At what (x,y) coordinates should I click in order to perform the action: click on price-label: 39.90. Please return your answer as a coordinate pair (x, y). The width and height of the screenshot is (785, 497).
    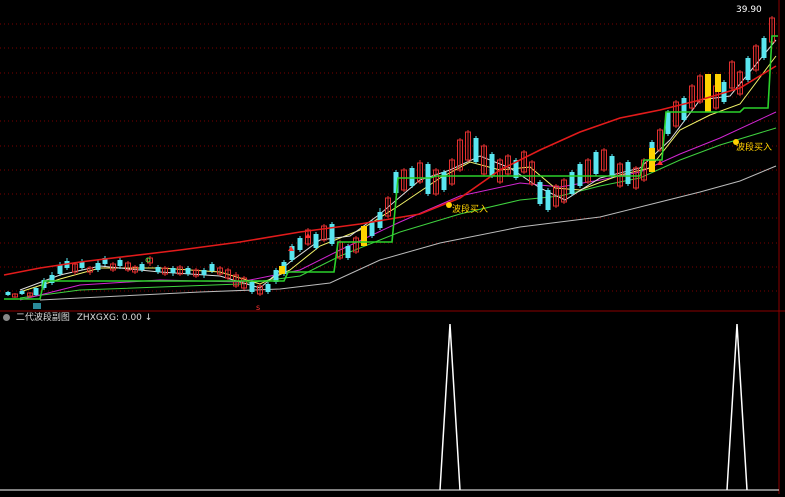
    Looking at the image, I should click on (749, 10).